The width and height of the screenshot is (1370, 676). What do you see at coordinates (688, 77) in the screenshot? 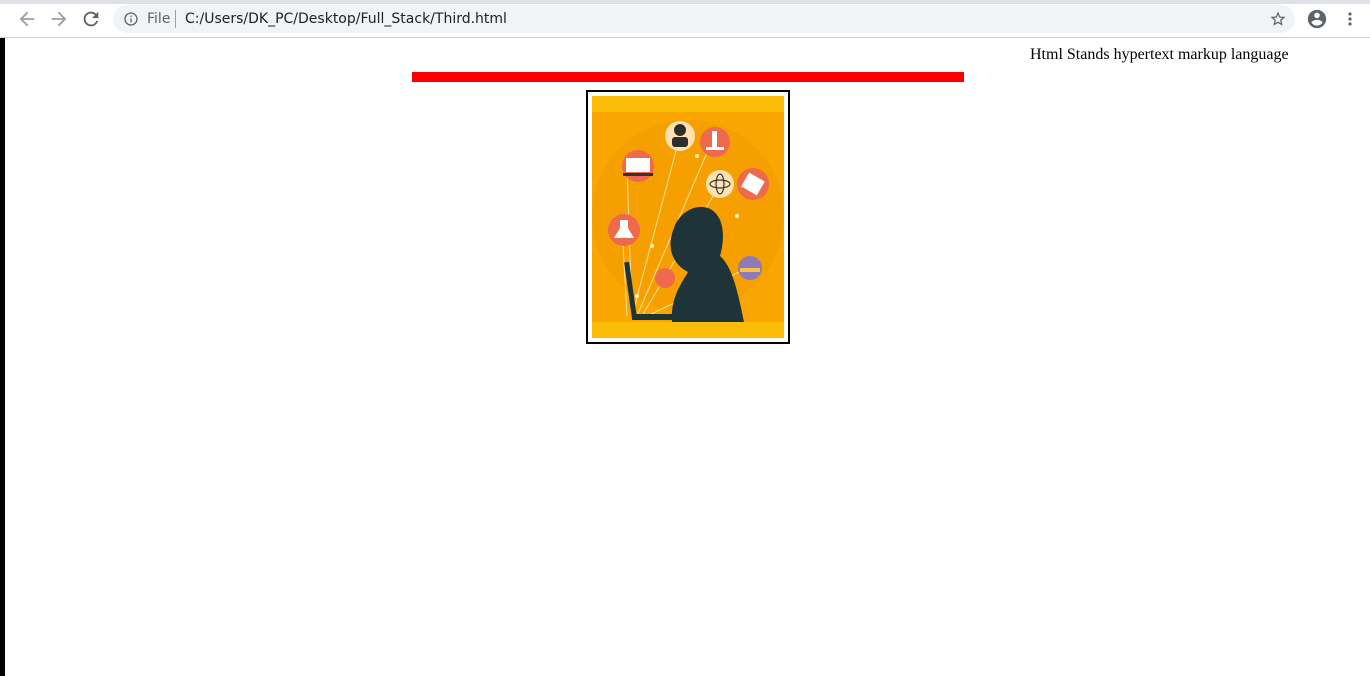
I see `red-horizontal-rule` at bounding box center [688, 77].